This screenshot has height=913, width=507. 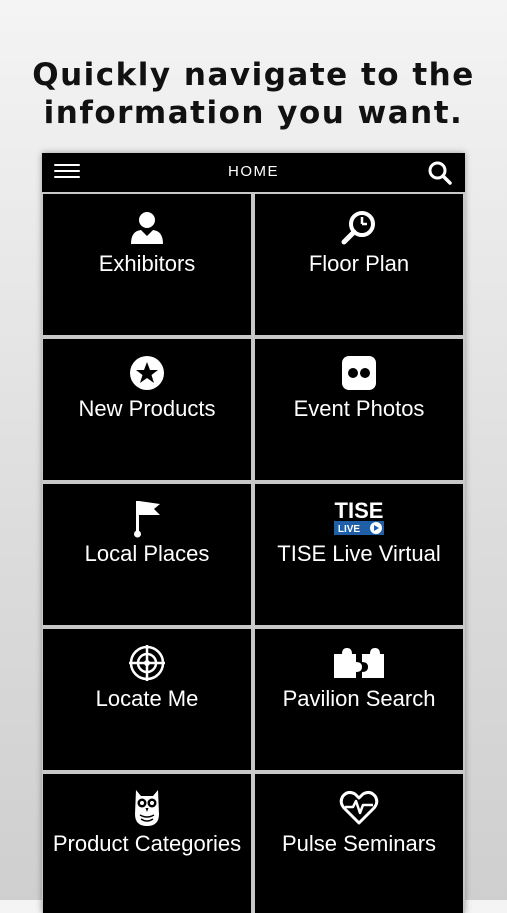 I want to click on tile-label: Product Categories, so click(x=147, y=843).